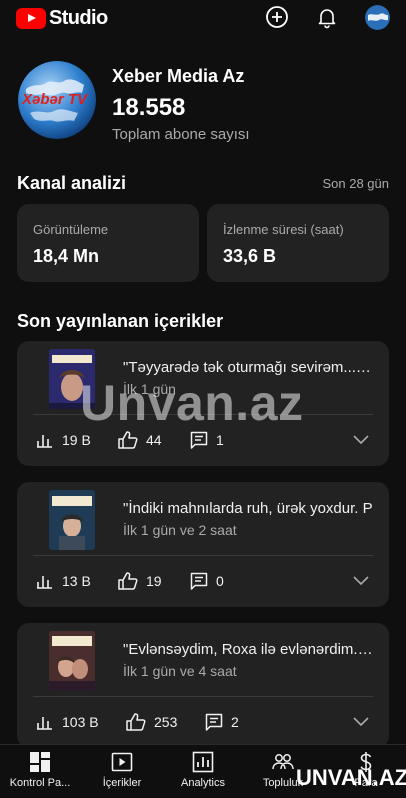 This screenshot has width=406, height=798. What do you see at coordinates (248, 649) in the screenshot?
I see `video-title: "Evlənsəydim, Roxa ilə evlənərdim. O` at bounding box center [248, 649].